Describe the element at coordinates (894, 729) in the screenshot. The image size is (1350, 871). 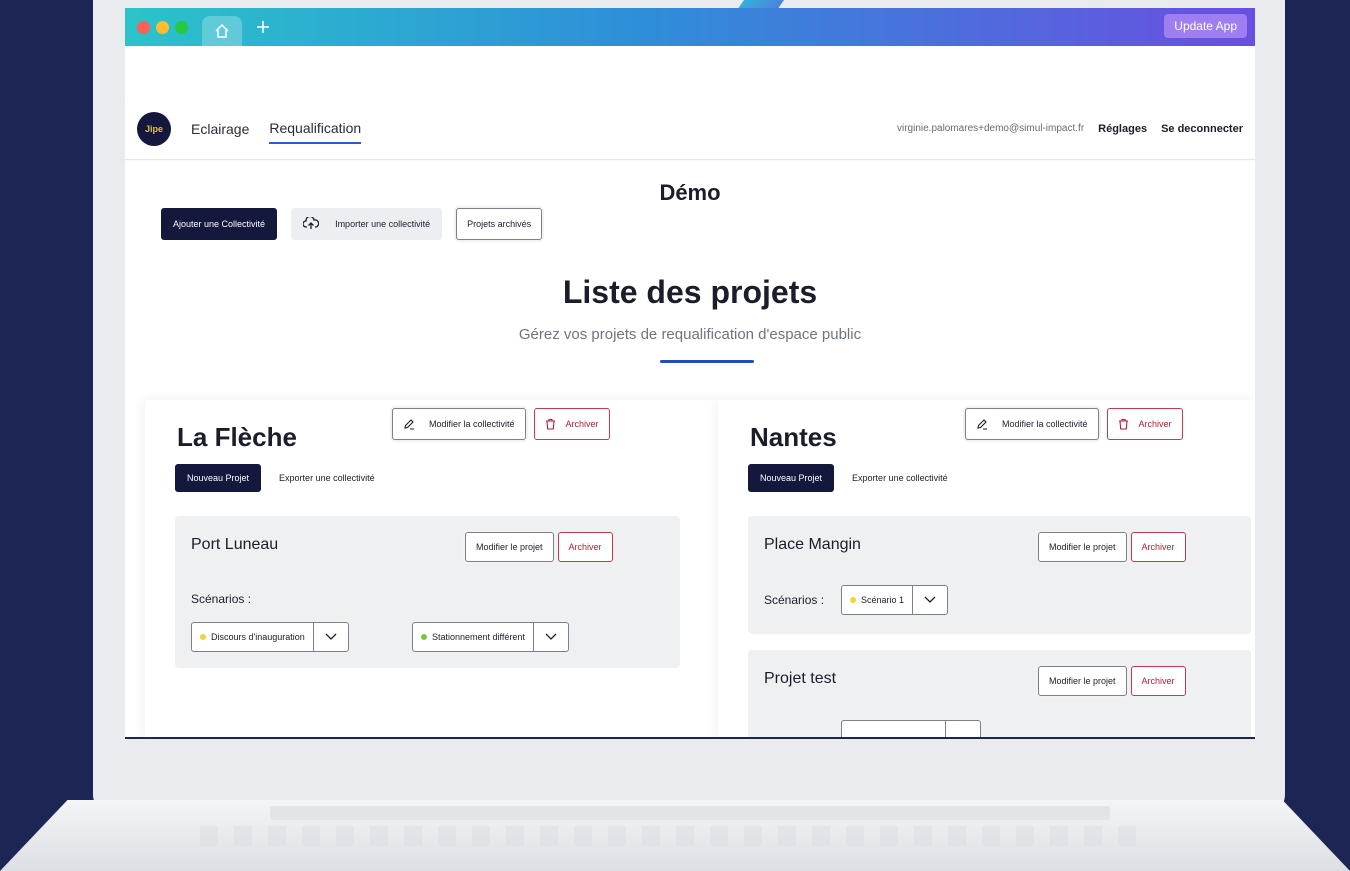
I see `scenario-option` at that location.